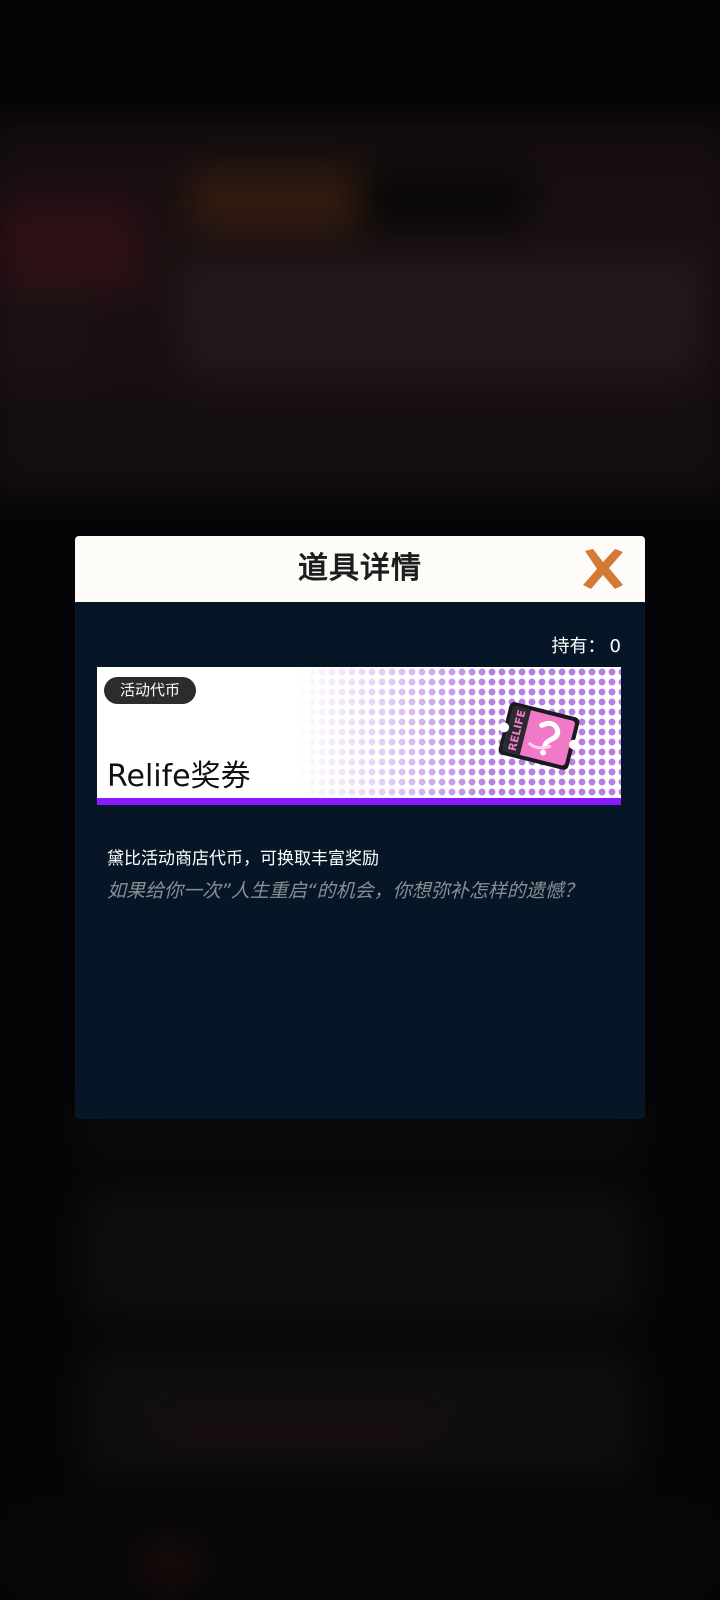  I want to click on owned-label: 持有：, so click(578, 646).